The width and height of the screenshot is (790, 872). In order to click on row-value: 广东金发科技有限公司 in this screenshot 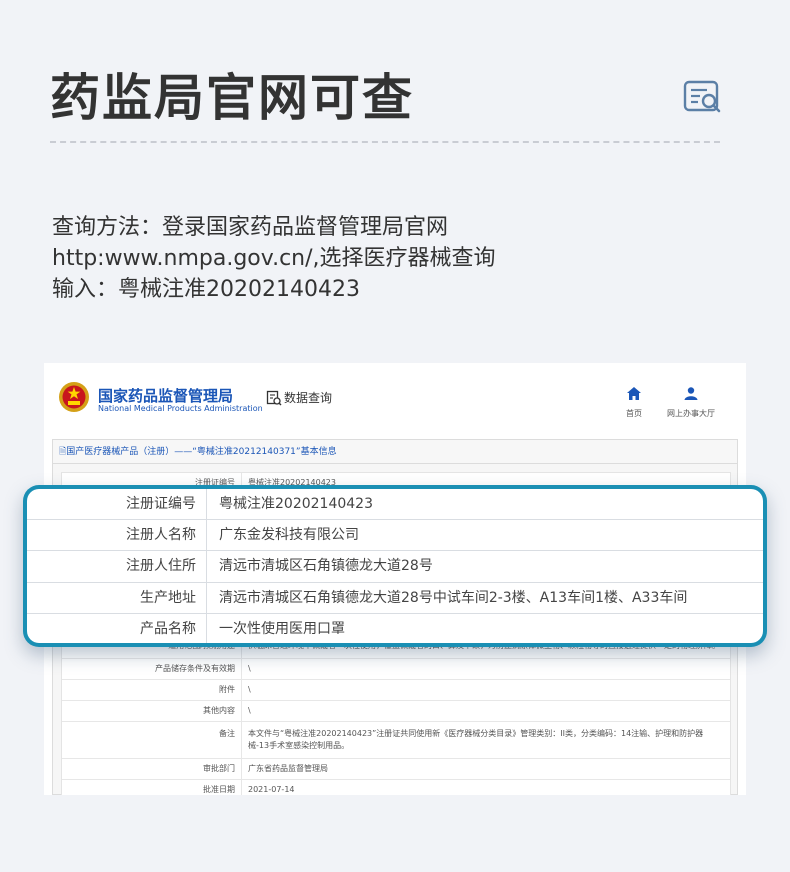, I will do `click(289, 535)`.